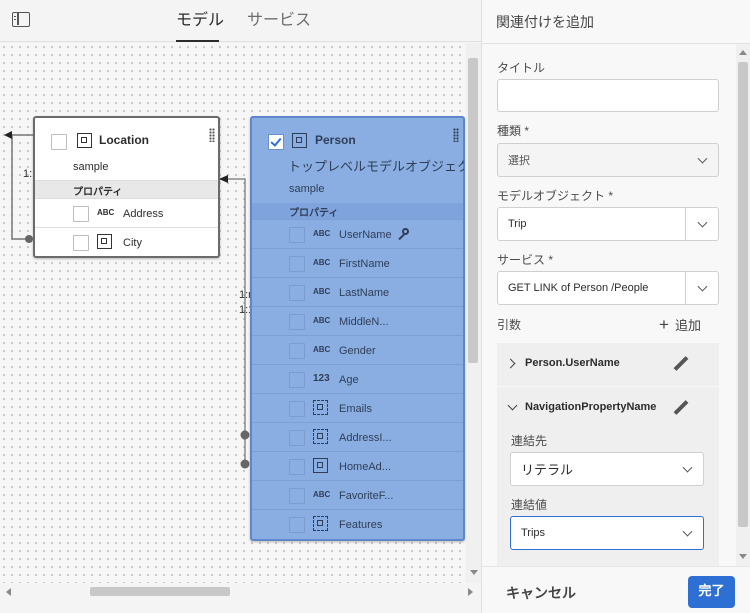 This screenshot has width=750, height=613. What do you see at coordinates (361, 525) in the screenshot?
I see `property-name: Features` at bounding box center [361, 525].